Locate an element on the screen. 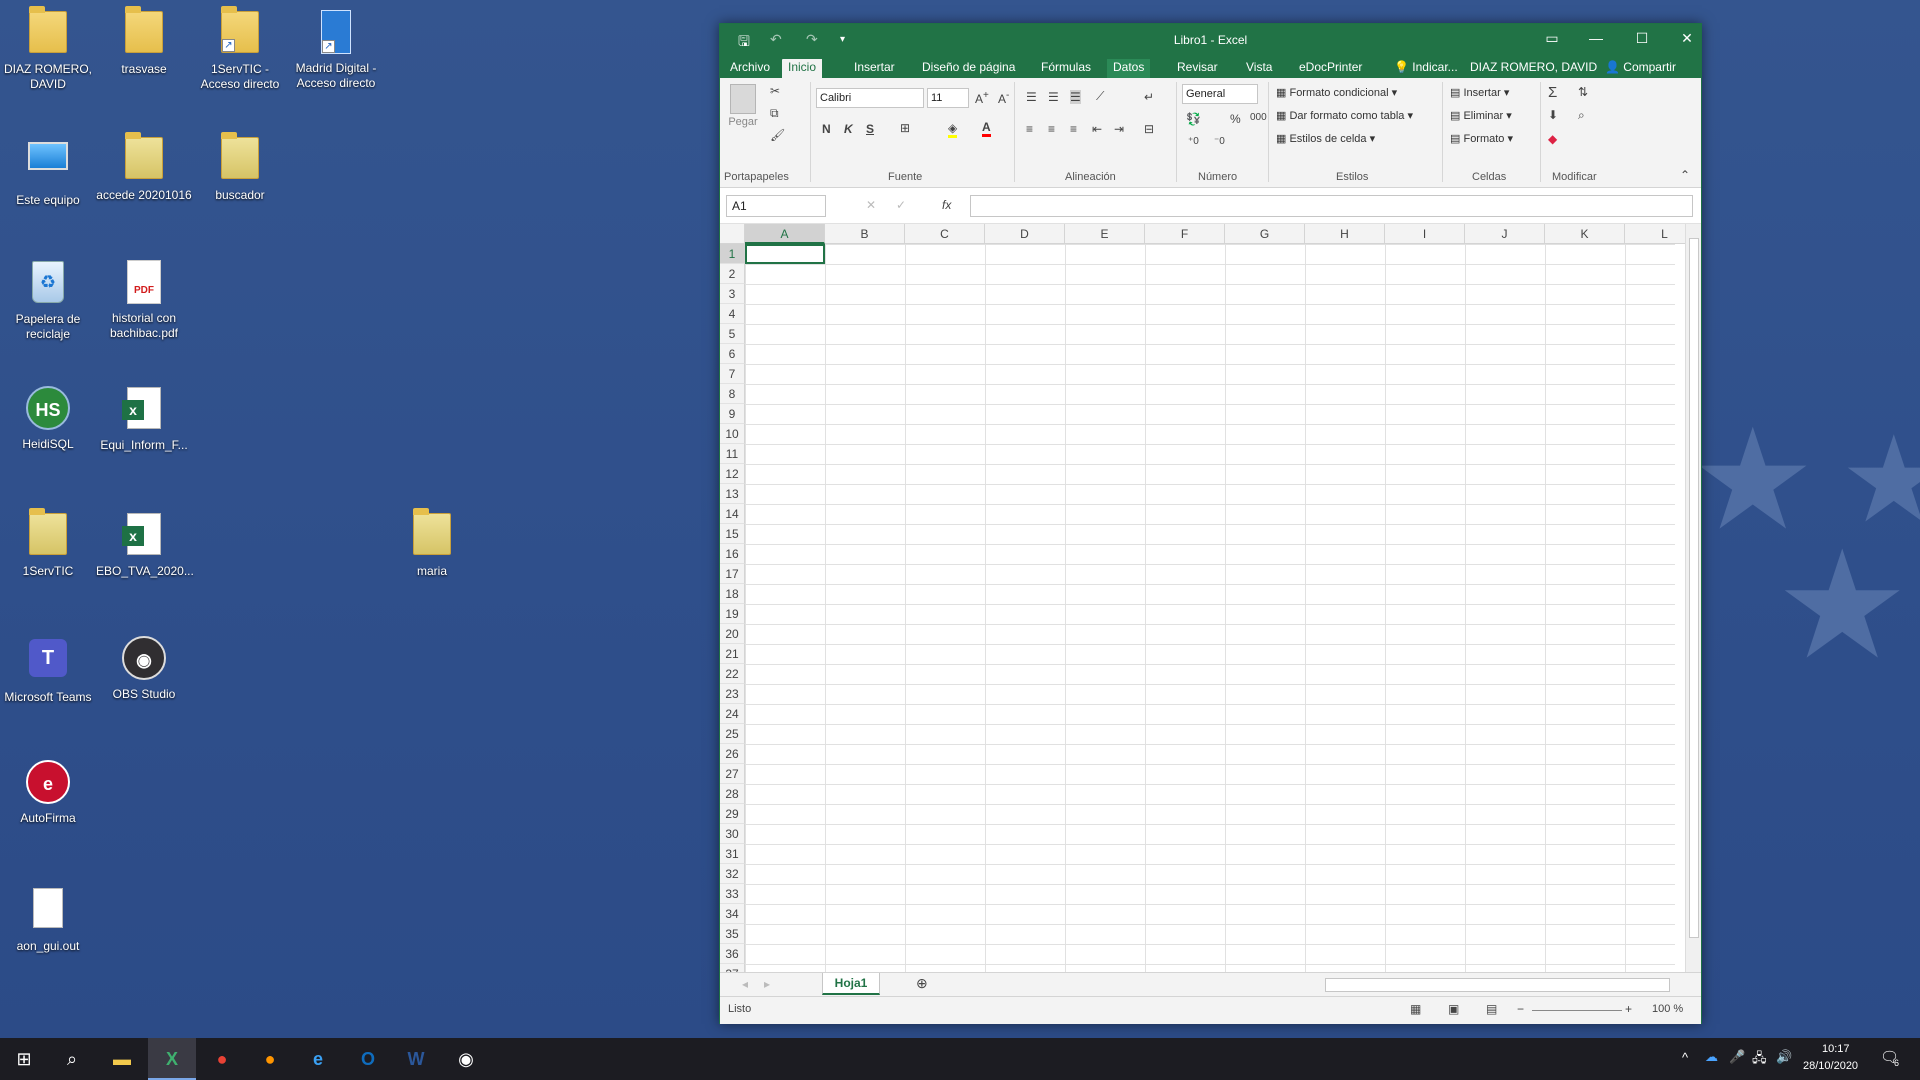  tab-datos: Datos is located at coordinates (1129, 68).